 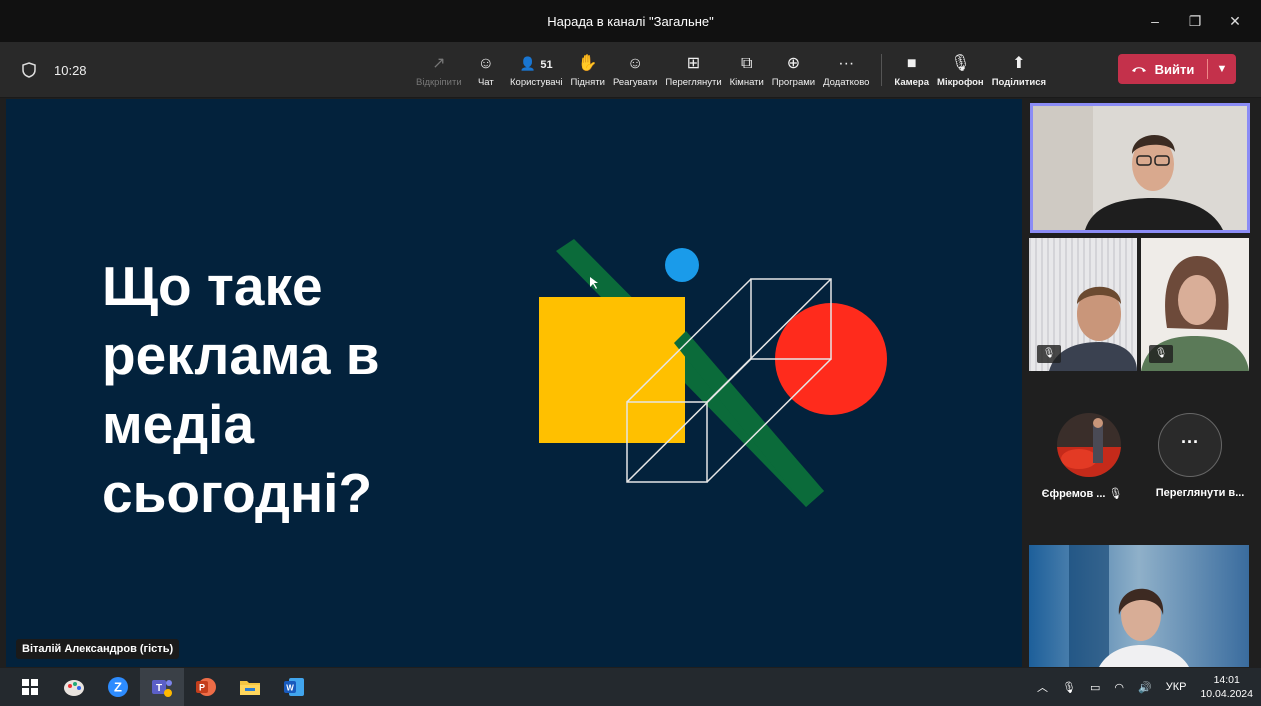 I want to click on taskbar-app-powerpoint: P, so click(x=206, y=687).